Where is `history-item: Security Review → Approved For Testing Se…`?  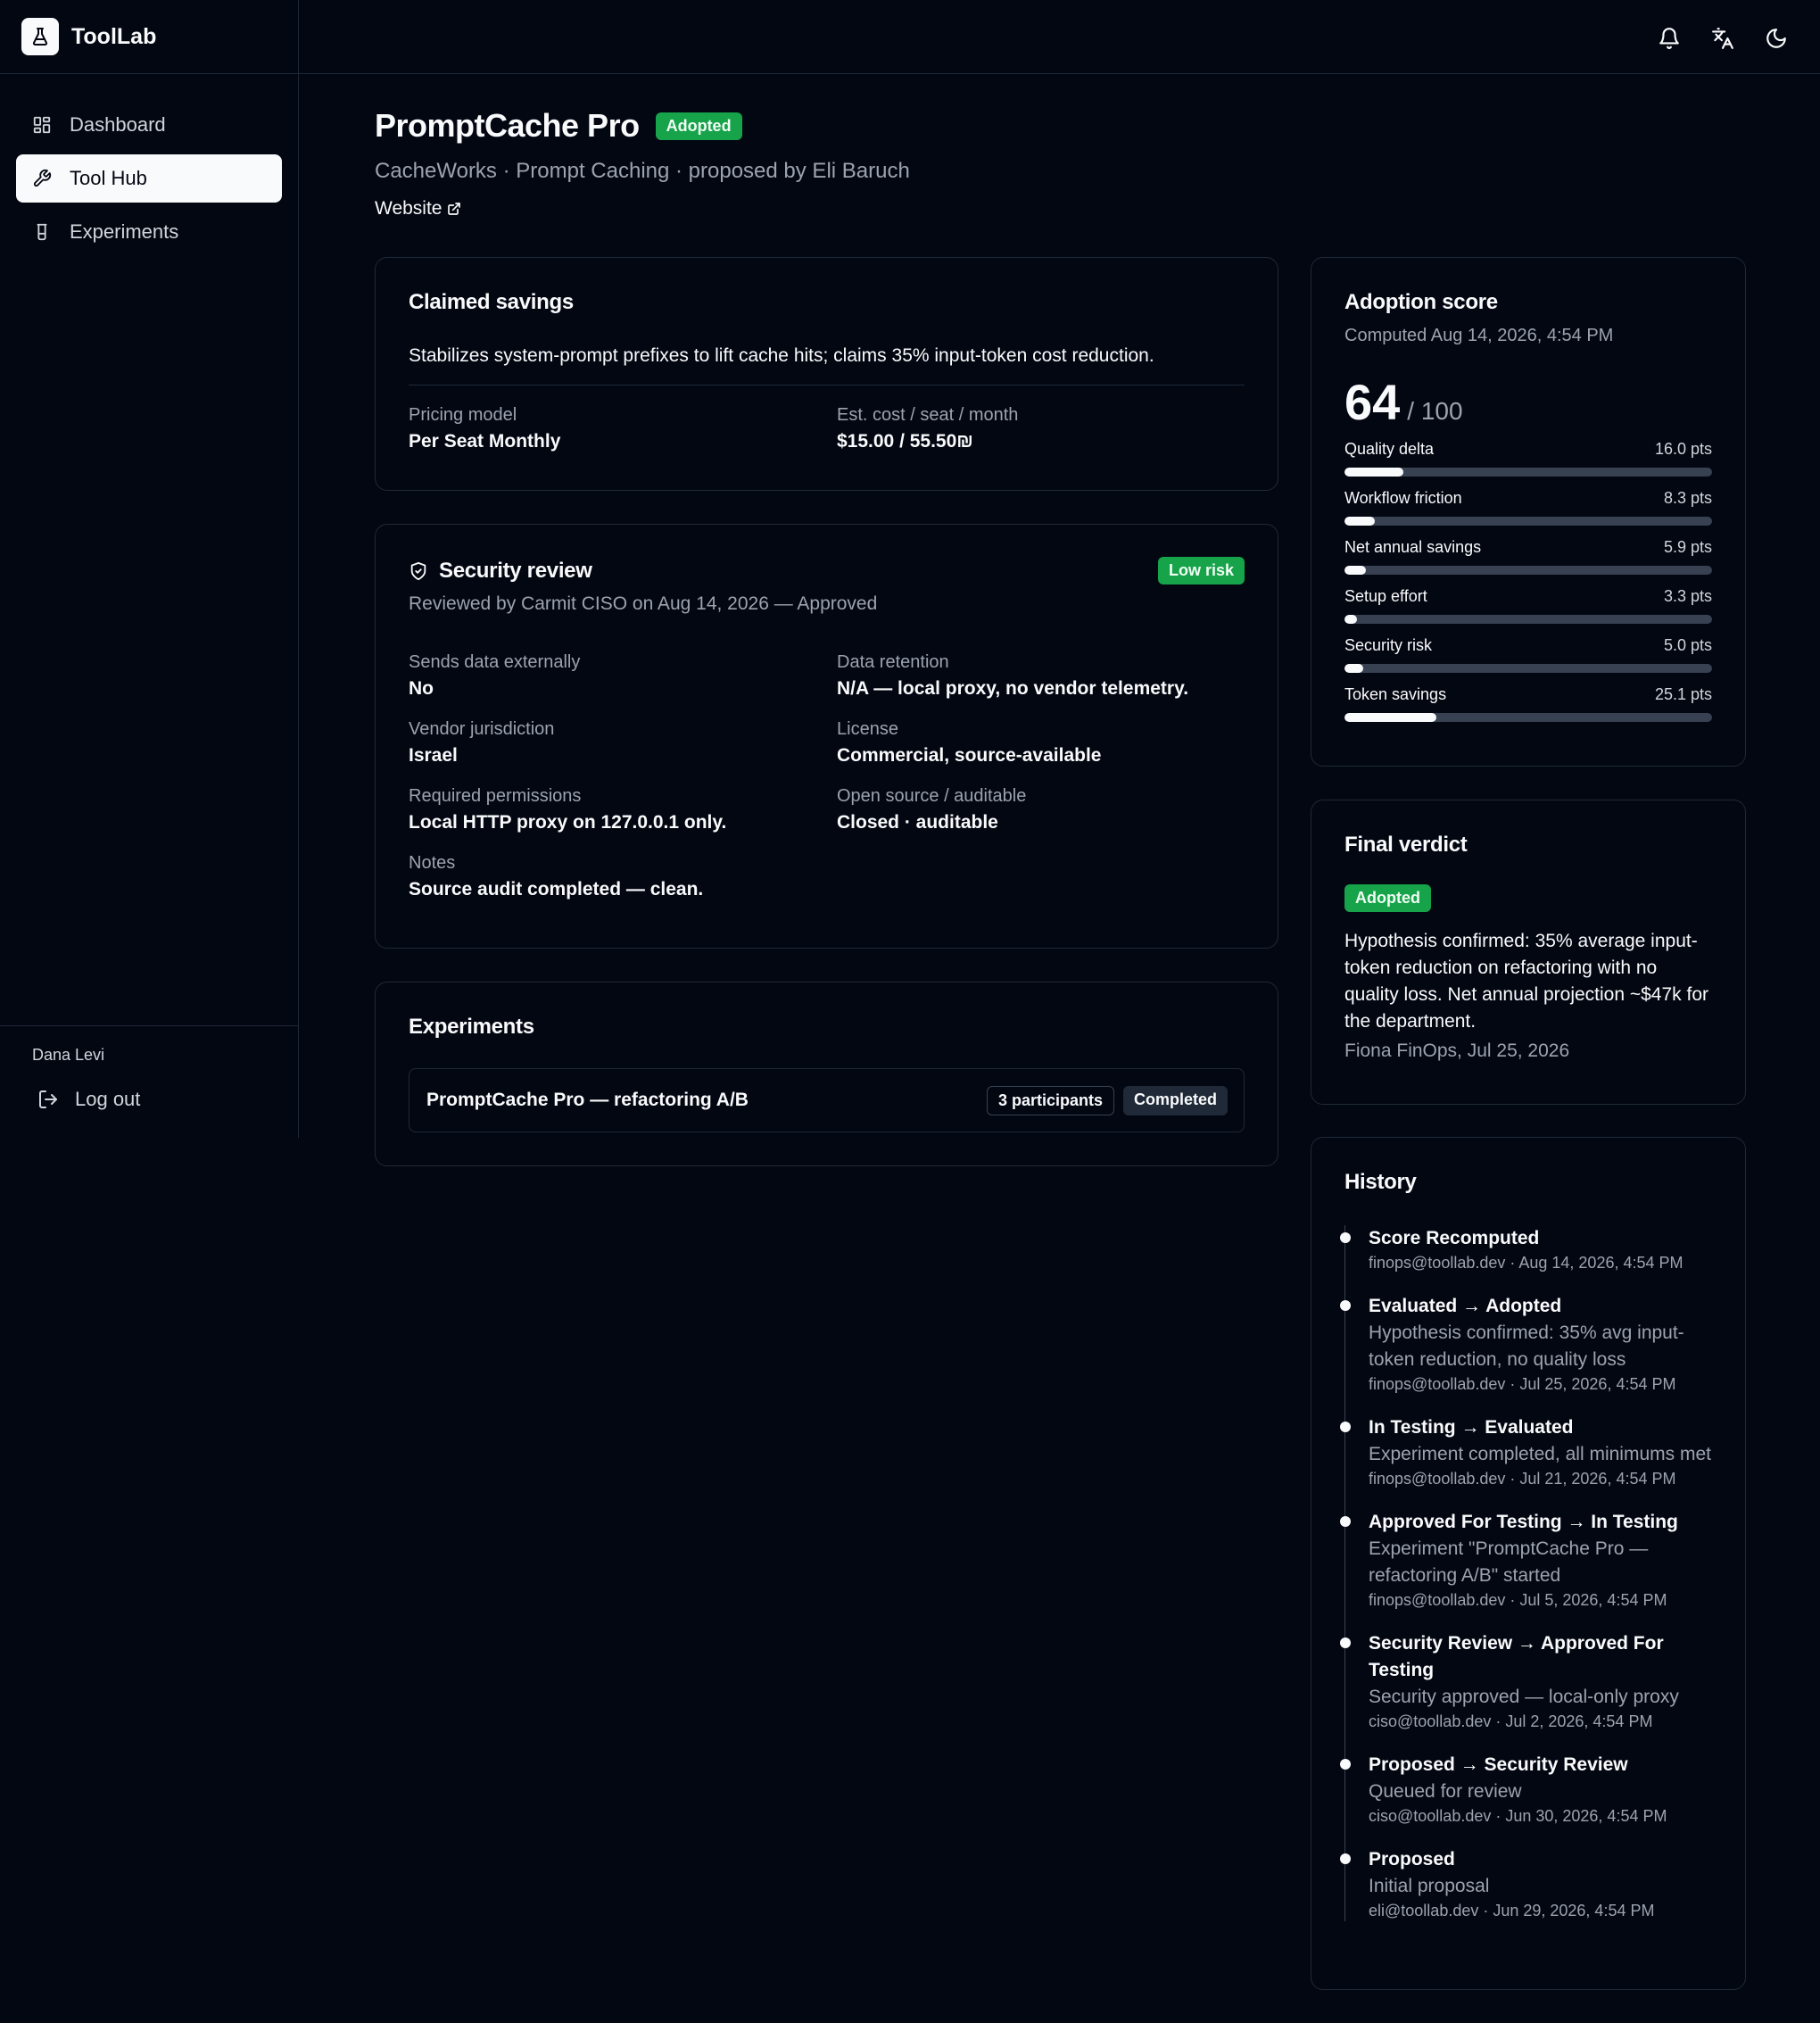 history-item: Security Review → Approved For Testing Se… is located at coordinates (1526, 1681).